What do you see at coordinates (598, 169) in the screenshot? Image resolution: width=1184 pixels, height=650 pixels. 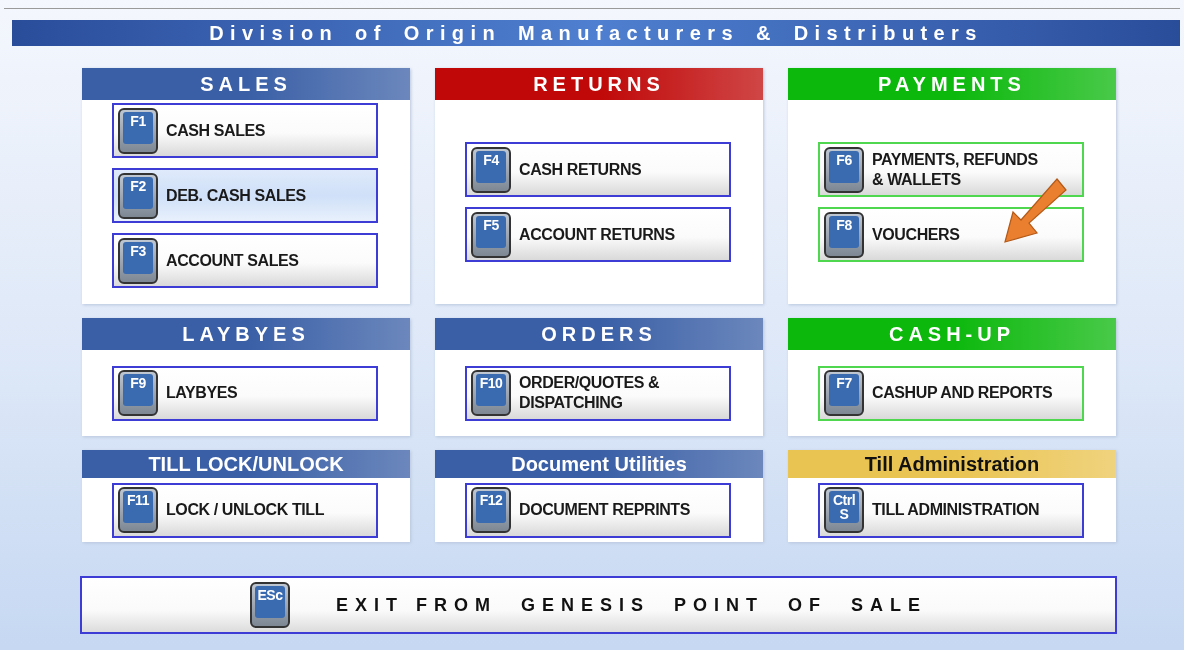 I see `menu-button: F4 CASH RETURNS` at bounding box center [598, 169].